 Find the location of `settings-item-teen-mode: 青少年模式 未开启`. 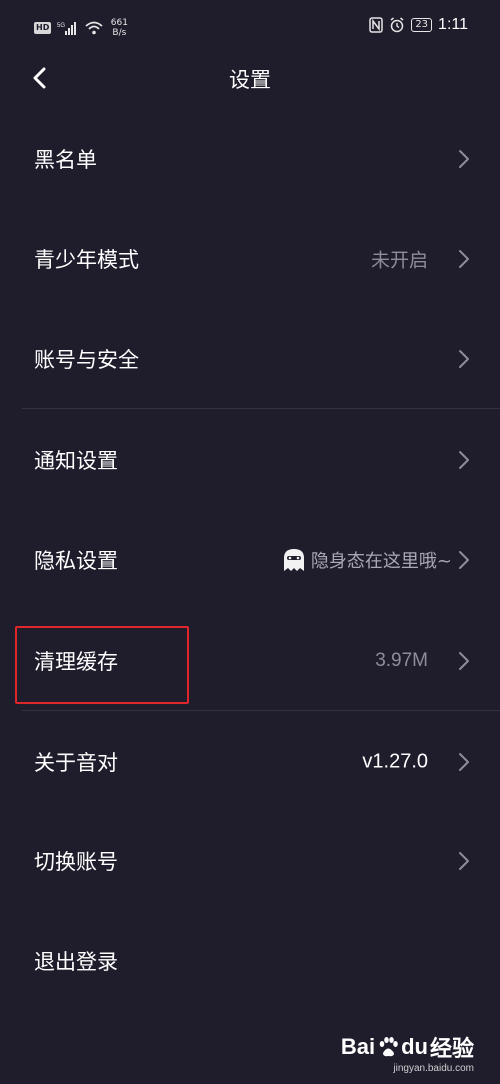

settings-item-teen-mode: 青少年模式 未开启 is located at coordinates (250, 259).